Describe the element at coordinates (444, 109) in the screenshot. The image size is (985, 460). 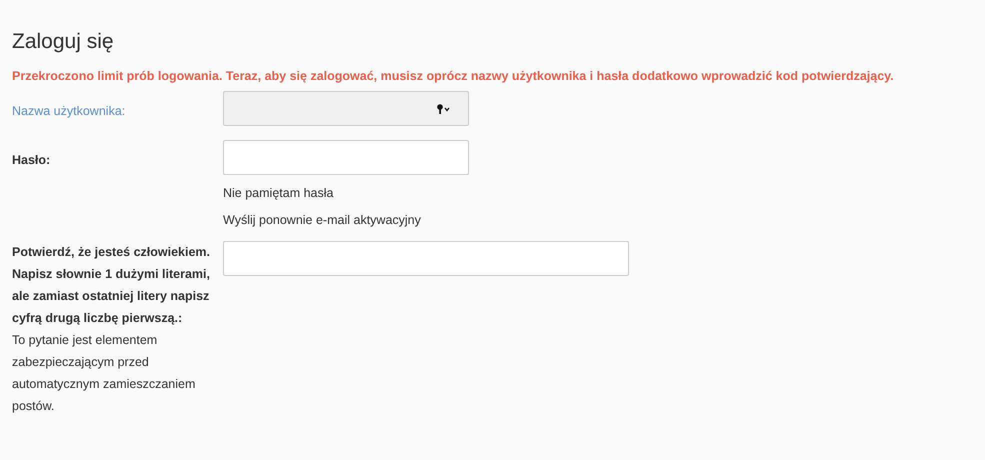
I see `key-icon` at that location.